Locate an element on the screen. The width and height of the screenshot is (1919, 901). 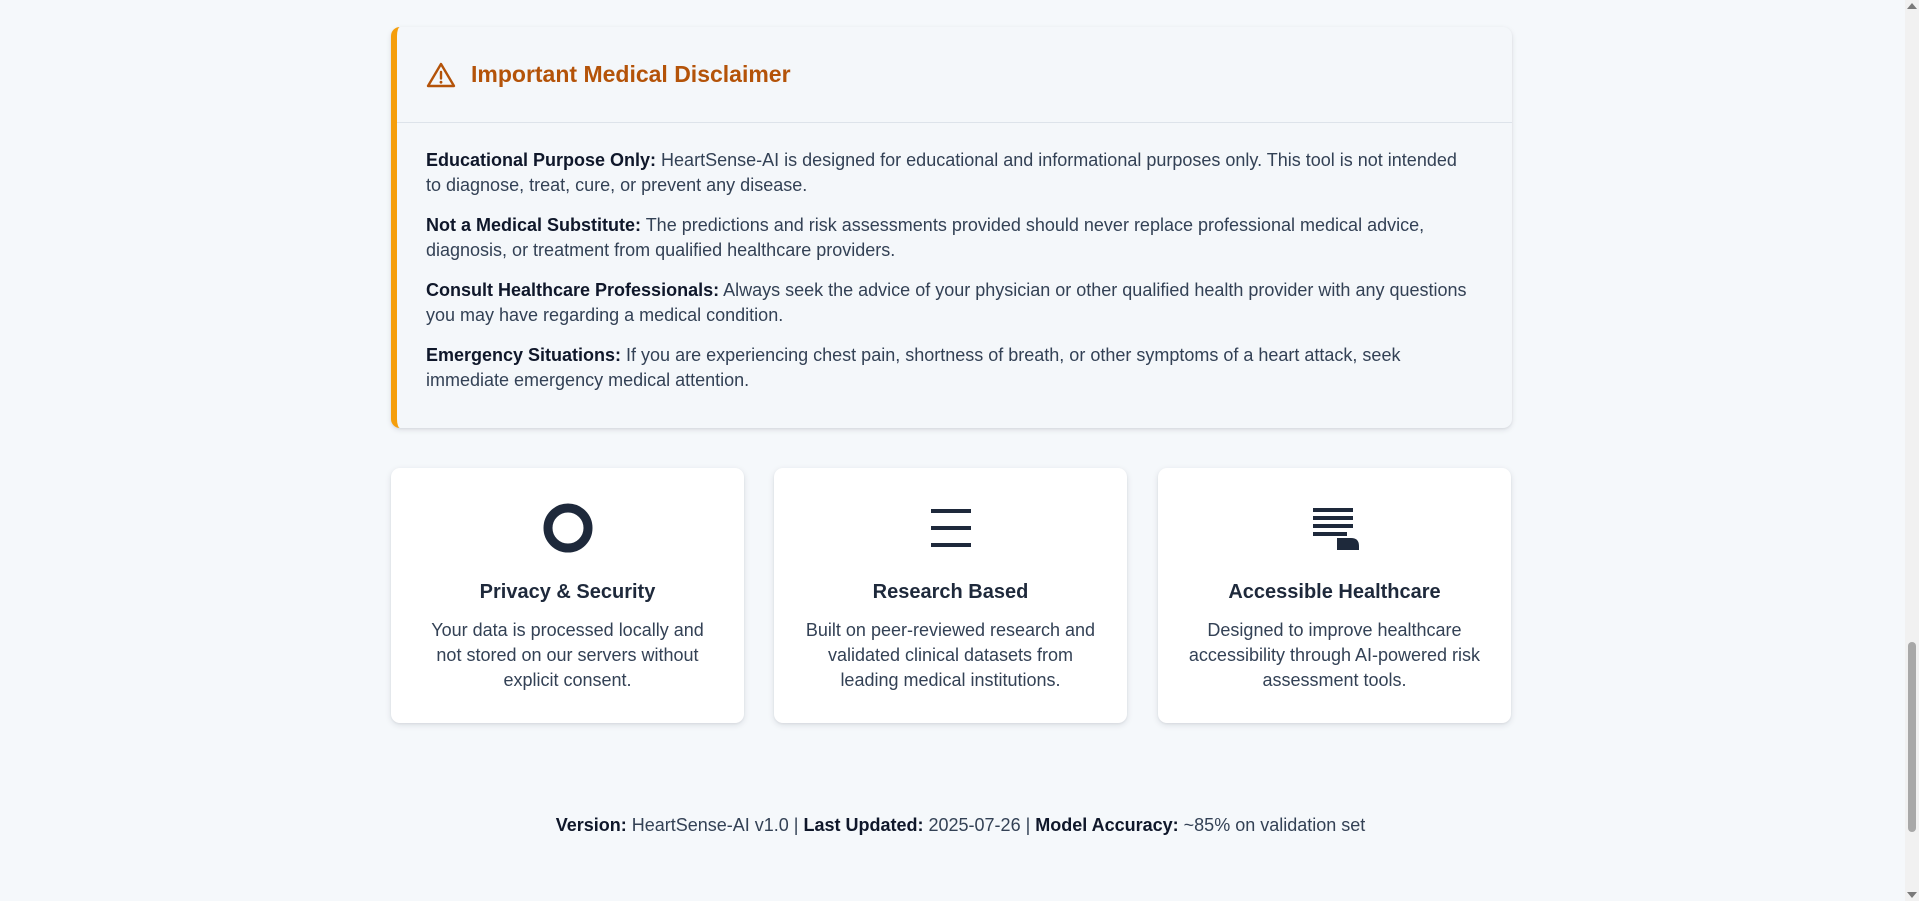
feature-card-title: Research Based is located at coordinates (950, 592).